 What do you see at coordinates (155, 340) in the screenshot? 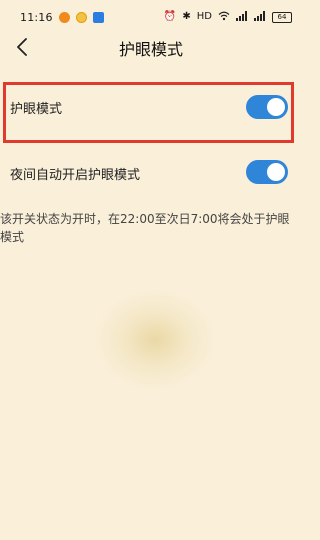
I see `decorative-blur` at bounding box center [155, 340].